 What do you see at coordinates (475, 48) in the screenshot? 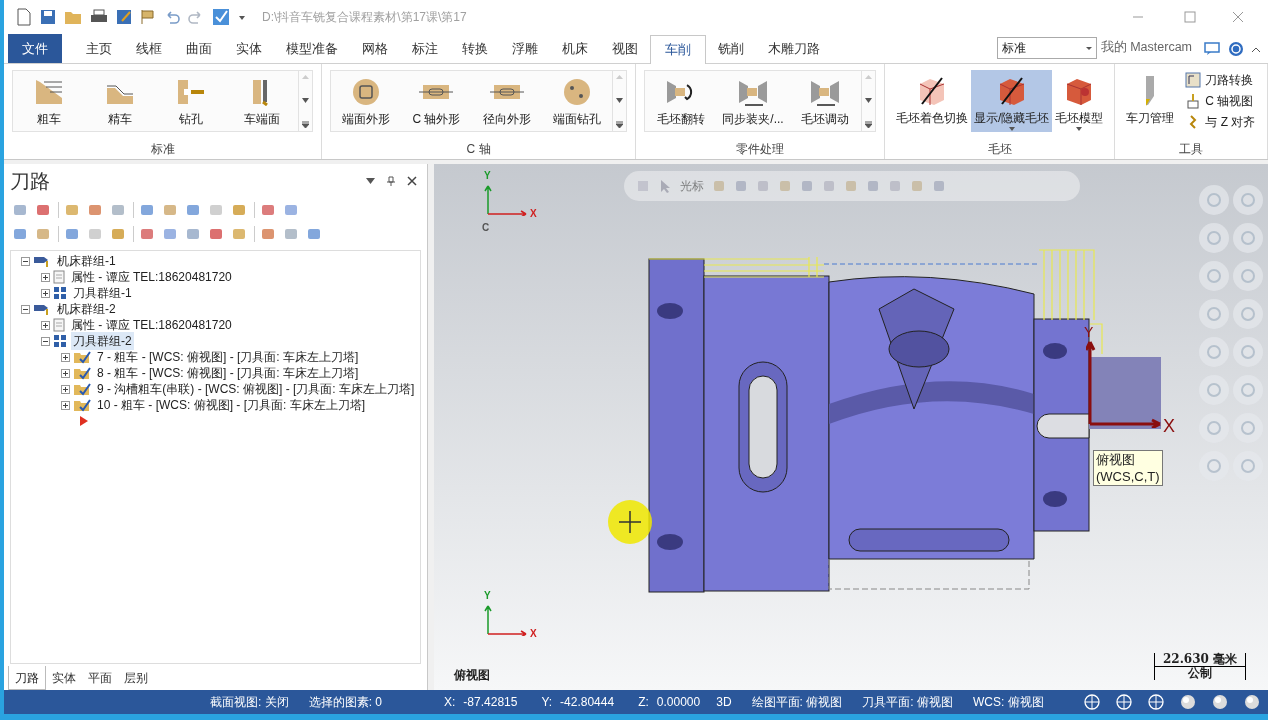
I see `ribbon-tab: 转换` at bounding box center [475, 48].